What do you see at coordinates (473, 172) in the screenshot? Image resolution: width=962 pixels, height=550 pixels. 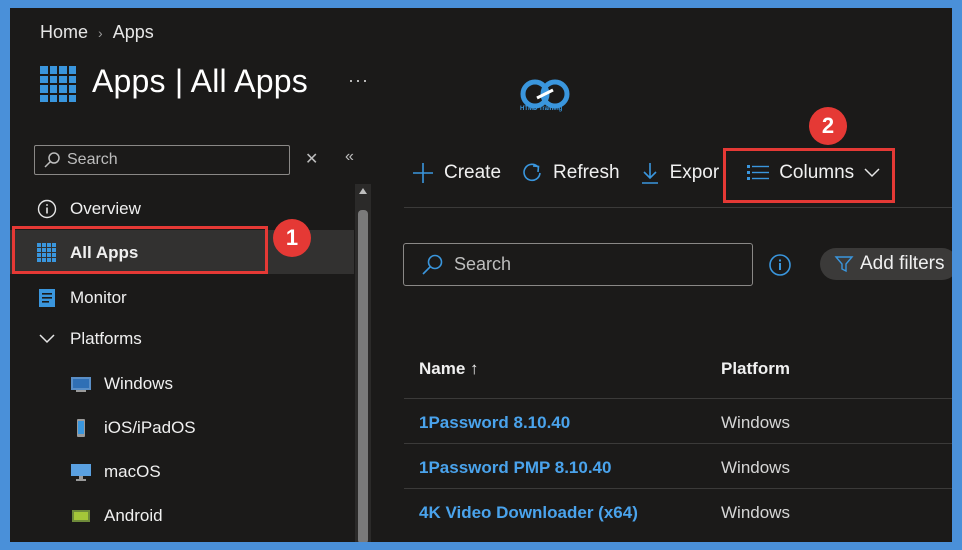 I see `create-label: Create` at bounding box center [473, 172].